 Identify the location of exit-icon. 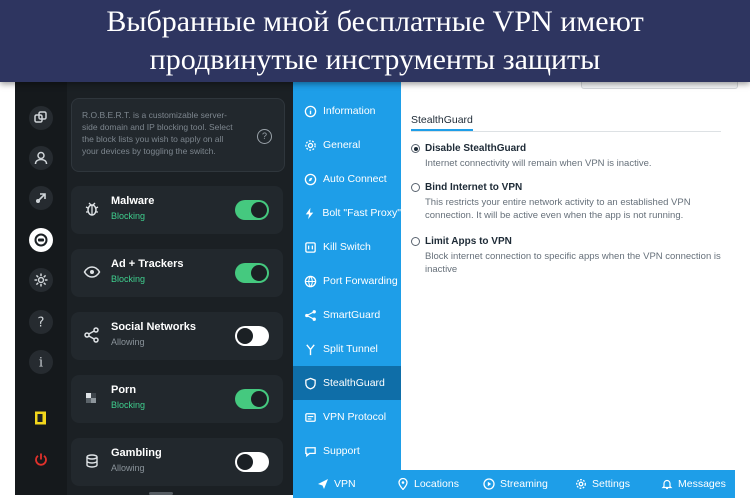
(41, 418).